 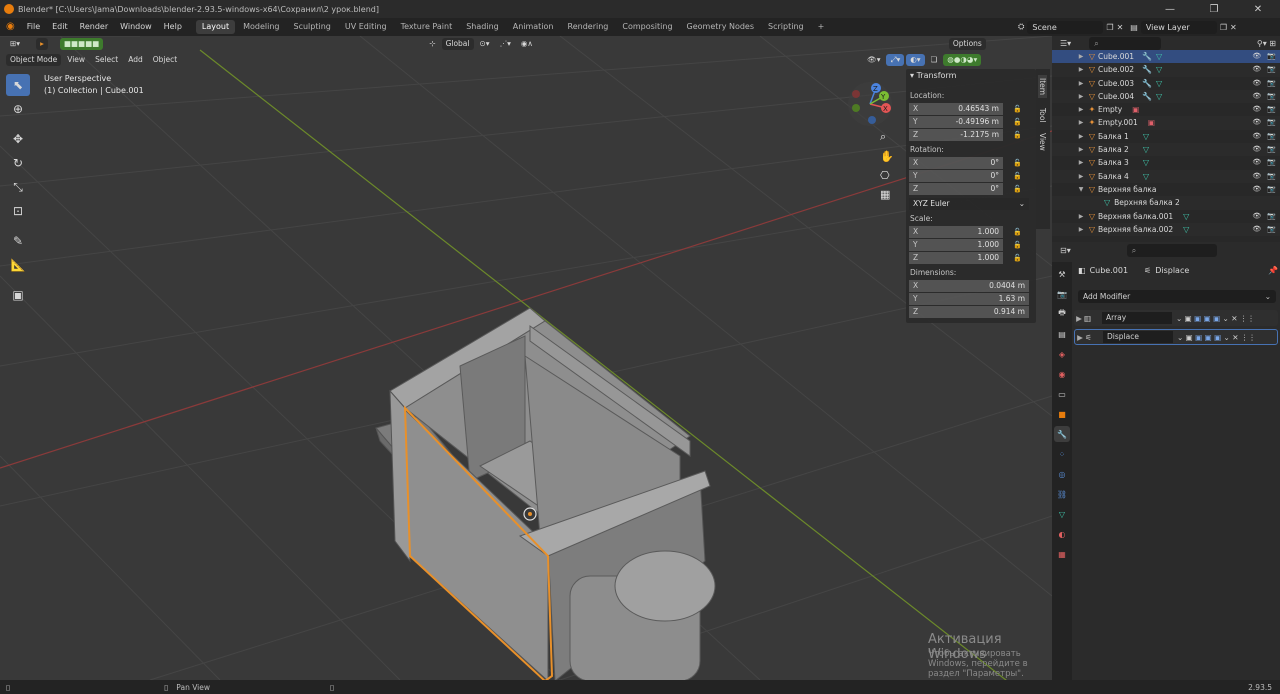 What do you see at coordinates (956, 108) in the screenshot?
I see `location-x-field: X 0.46543 m` at bounding box center [956, 108].